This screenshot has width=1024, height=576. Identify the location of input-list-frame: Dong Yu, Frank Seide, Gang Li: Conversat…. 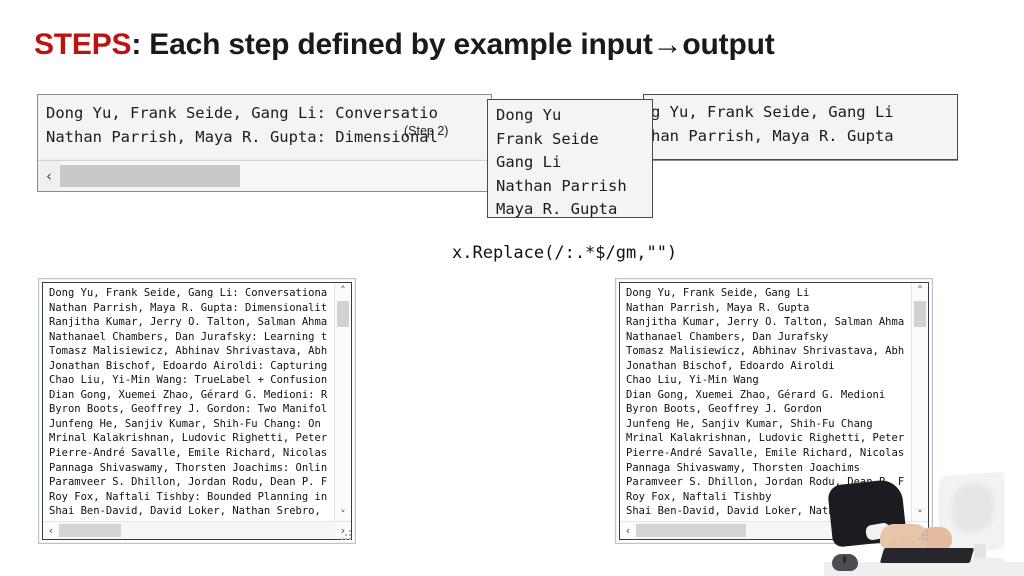
(197, 411).